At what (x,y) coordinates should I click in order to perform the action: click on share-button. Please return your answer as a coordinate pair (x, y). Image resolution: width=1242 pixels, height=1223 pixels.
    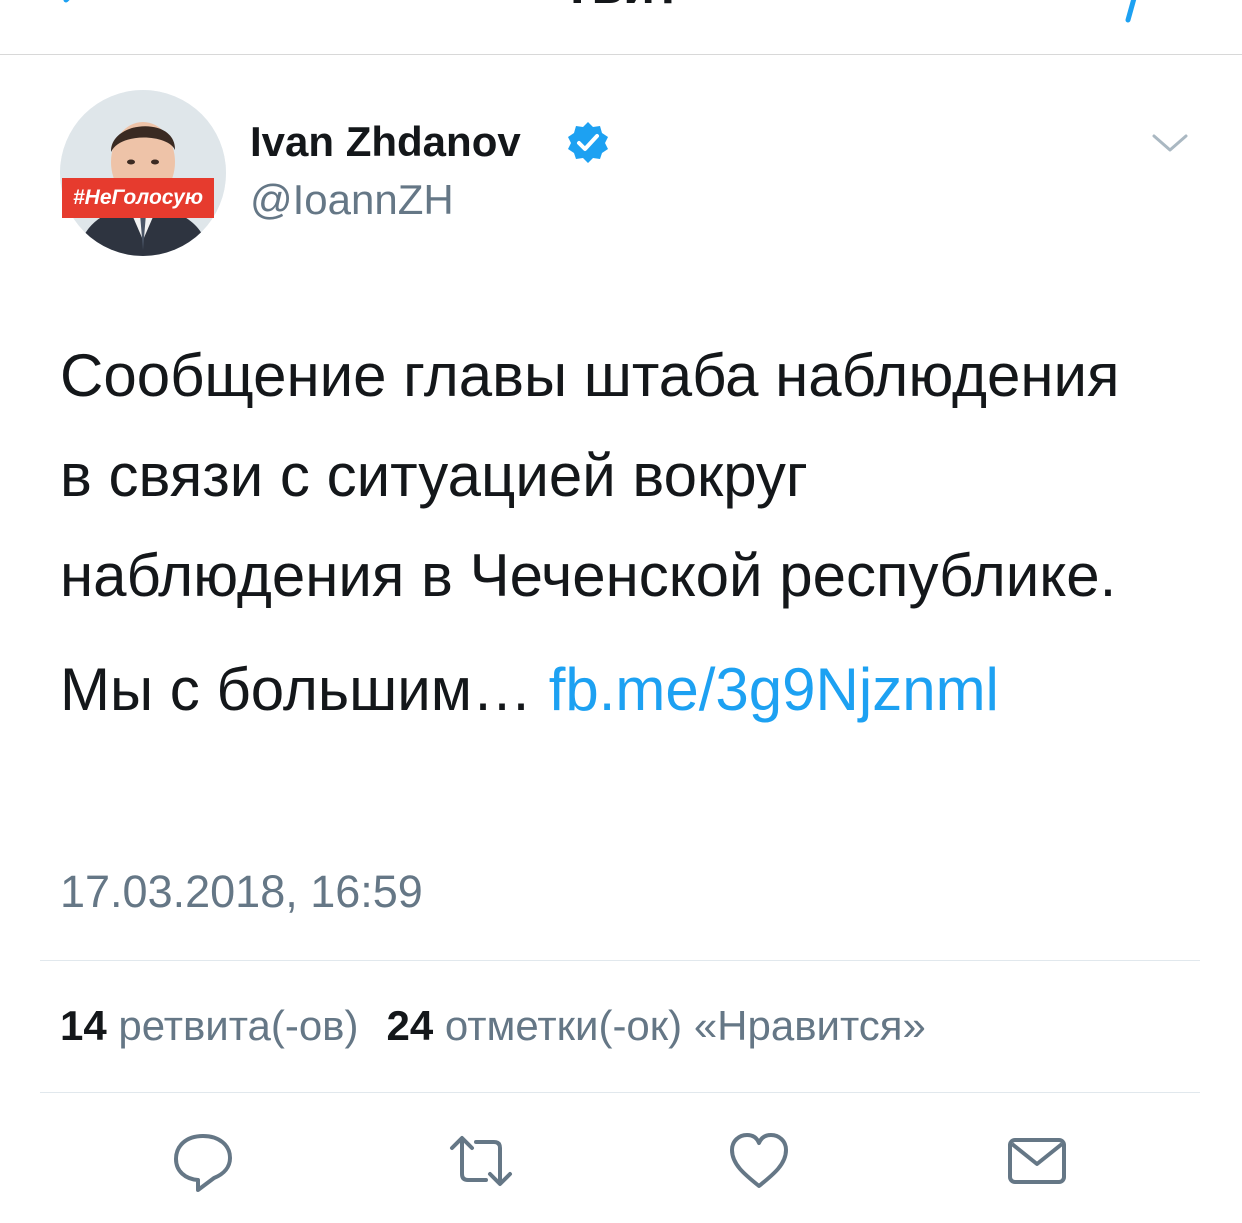
    Looking at the image, I should click on (1037, 1161).